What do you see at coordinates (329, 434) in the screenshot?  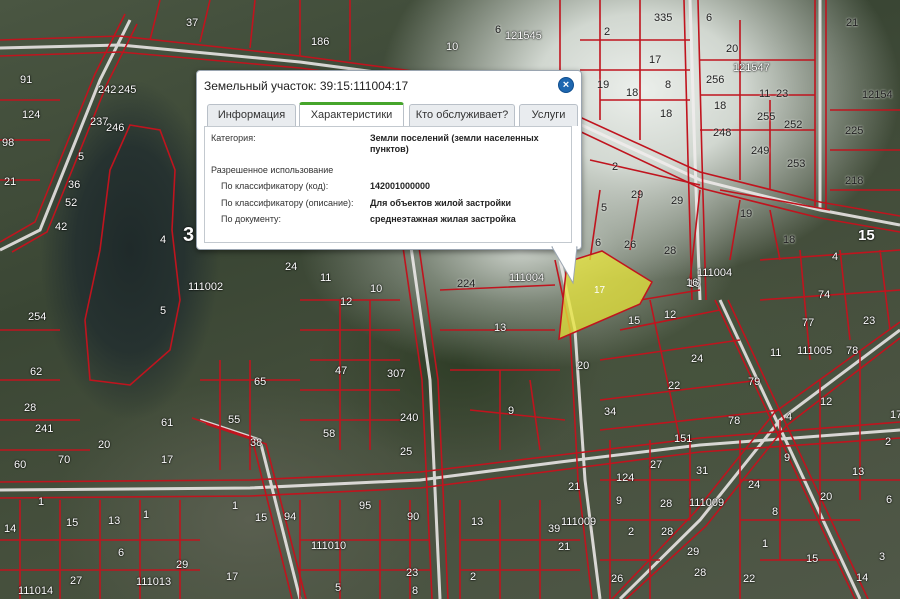 I see `parcel-label: 58` at bounding box center [329, 434].